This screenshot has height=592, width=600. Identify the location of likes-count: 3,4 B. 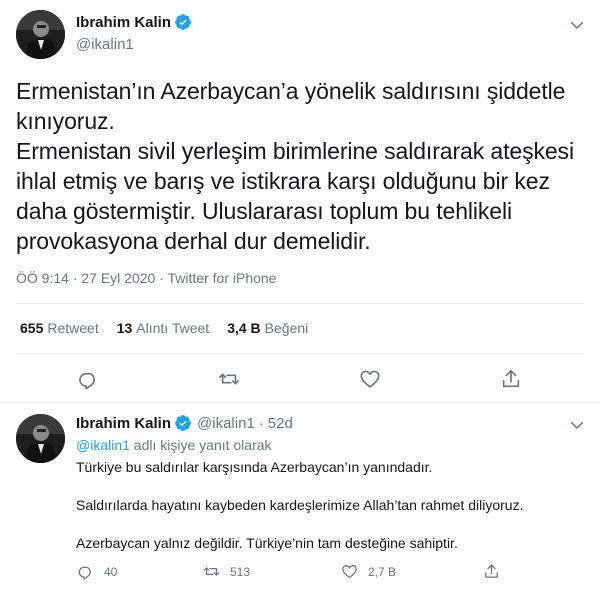
(244, 328).